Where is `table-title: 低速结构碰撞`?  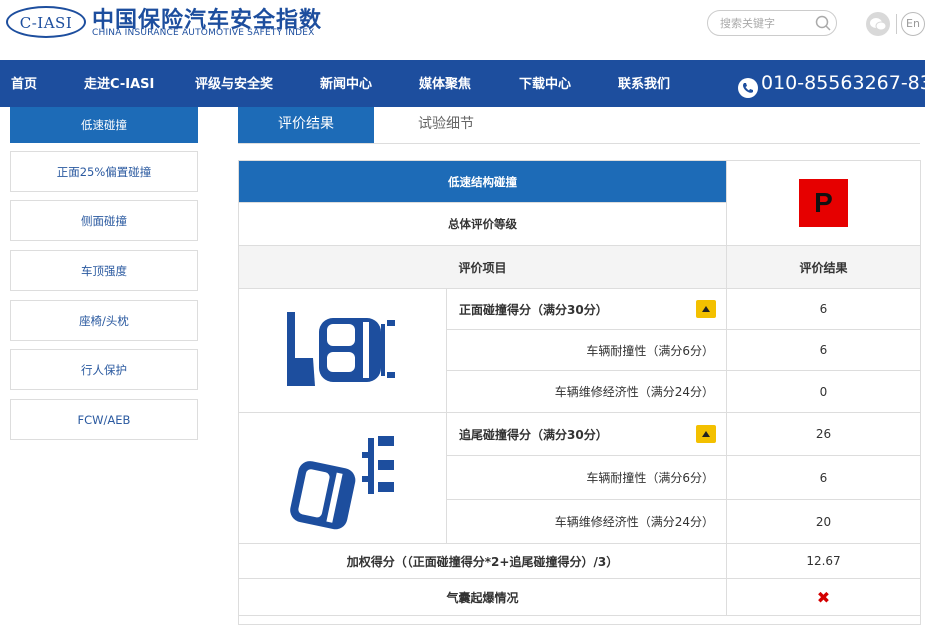 table-title: 低速结构碰撞 is located at coordinates (482, 181).